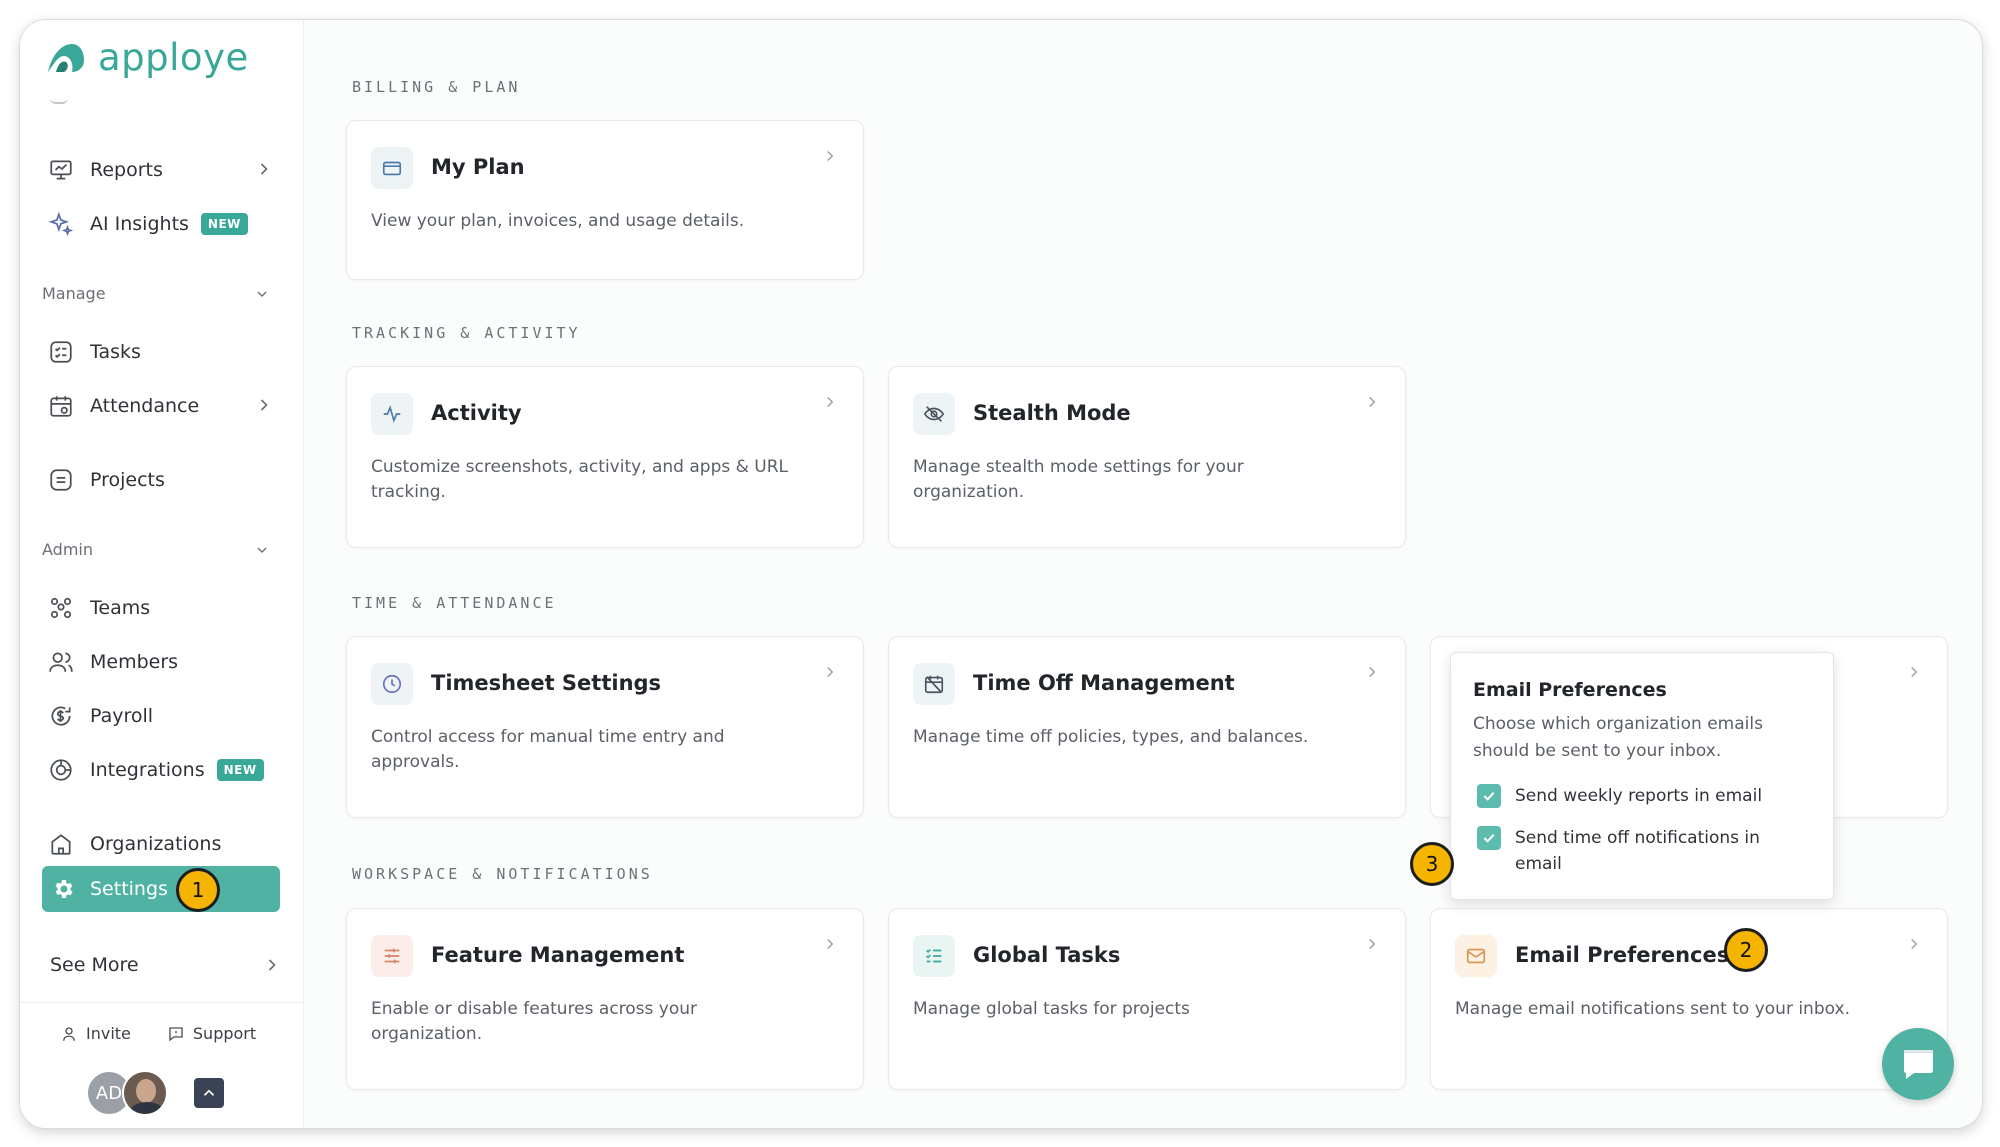 The height and width of the screenshot is (1147, 2000). I want to click on sidebar-item-label: Members, so click(134, 662).